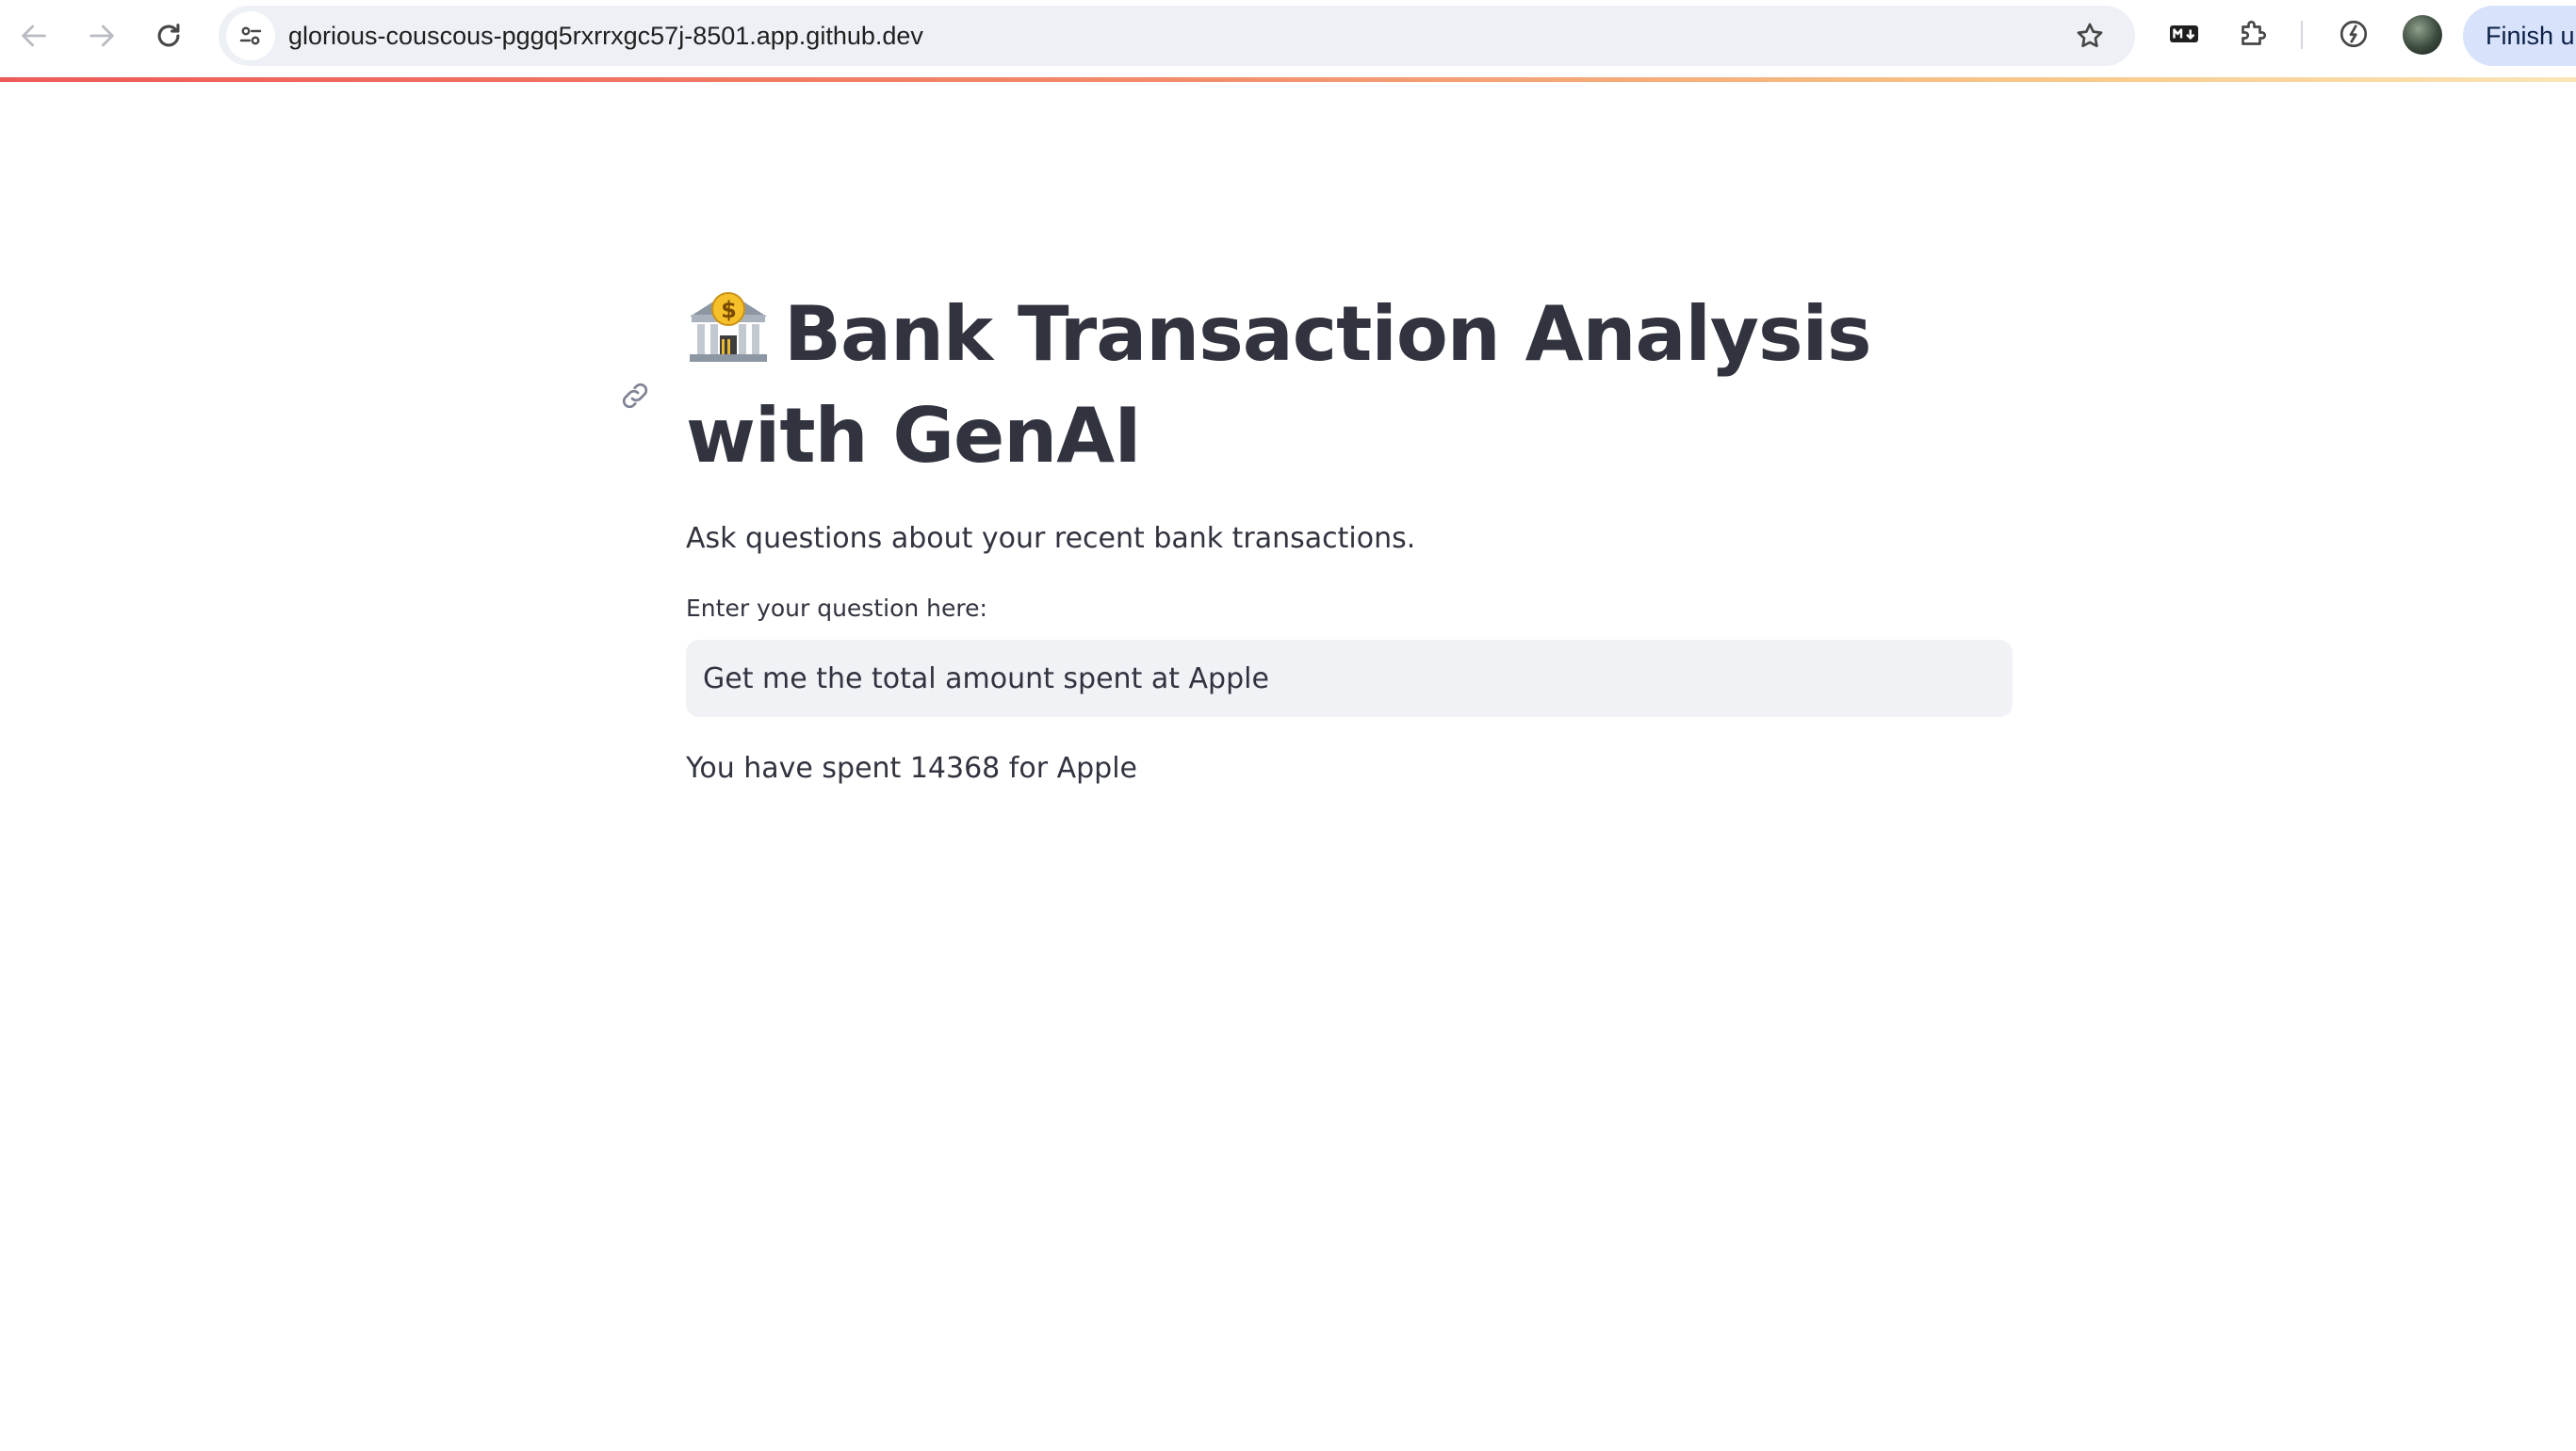 The image size is (2576, 1451). I want to click on star-icon, so click(2090, 35).